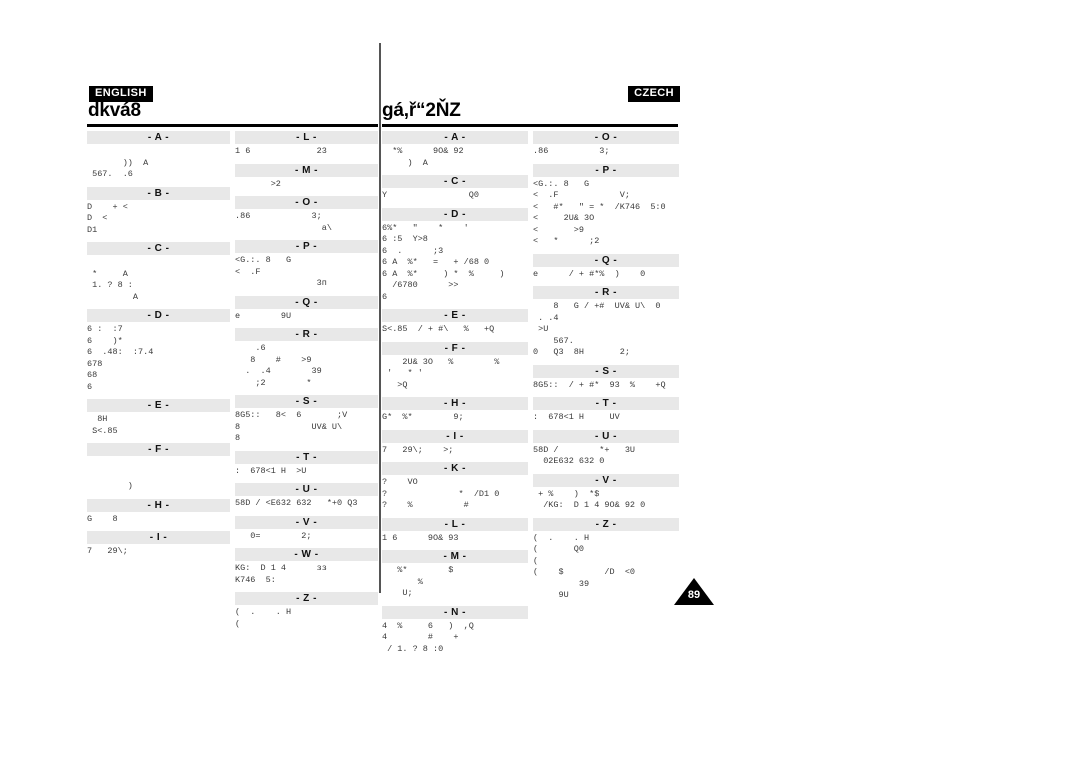 The width and height of the screenshot is (1080, 763). What do you see at coordinates (306, 457) in the screenshot?
I see `section-header: - T -` at bounding box center [306, 457].